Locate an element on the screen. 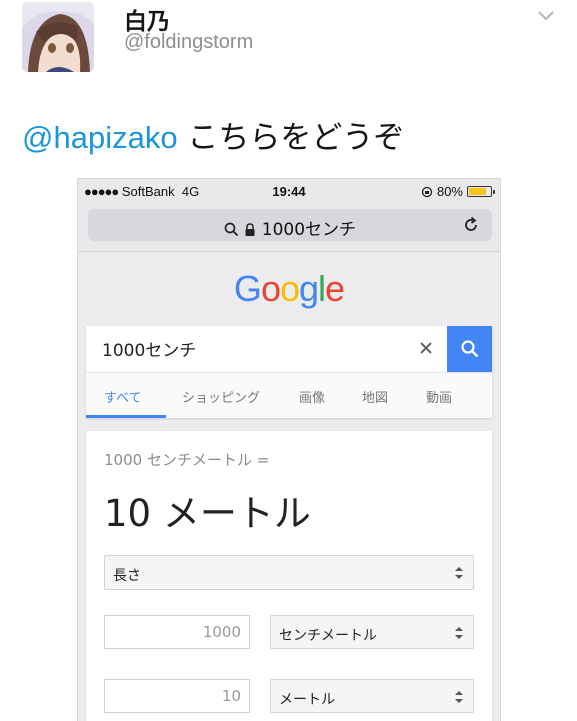 Image resolution: width=577 pixels, height=721 pixels. tab-images: 画像 is located at coordinates (312, 396).